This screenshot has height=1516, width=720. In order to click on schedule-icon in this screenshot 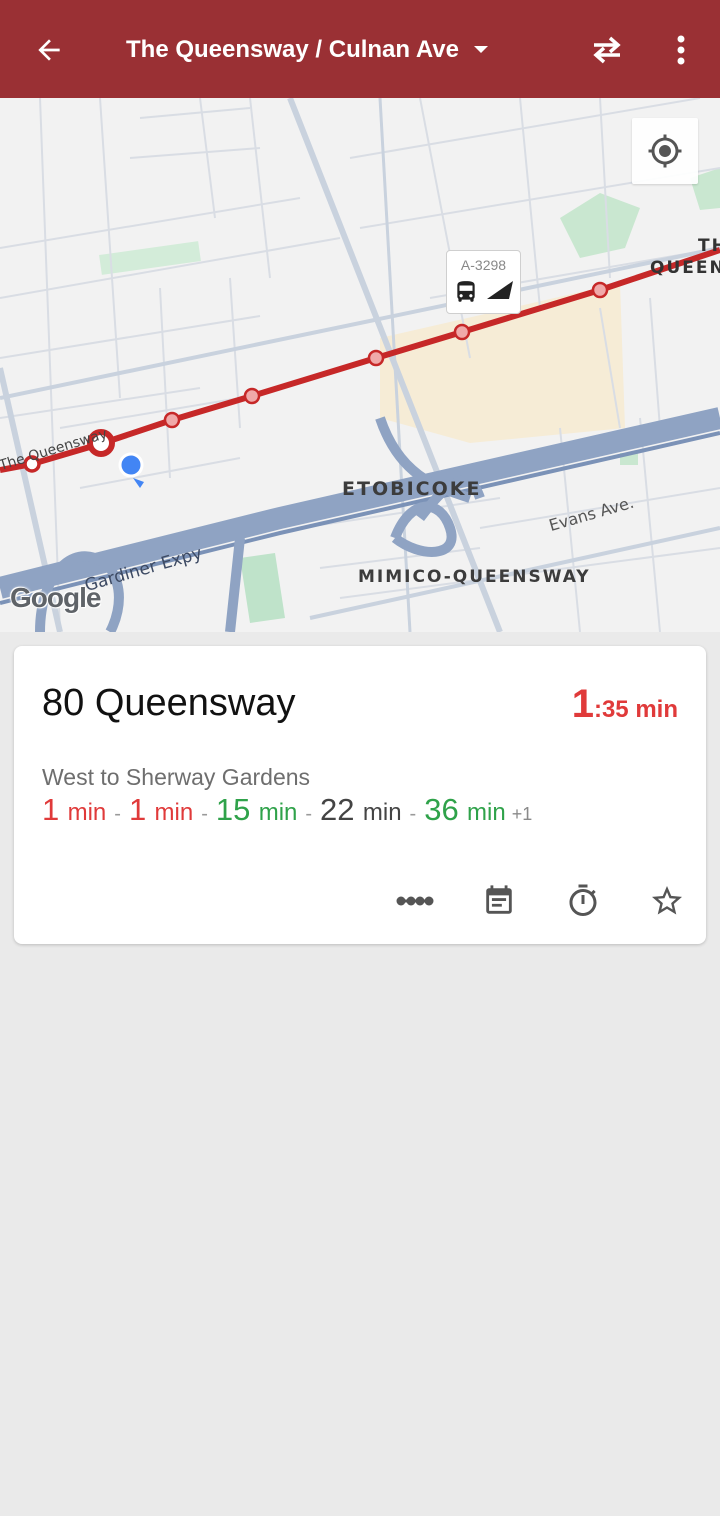, I will do `click(499, 899)`.